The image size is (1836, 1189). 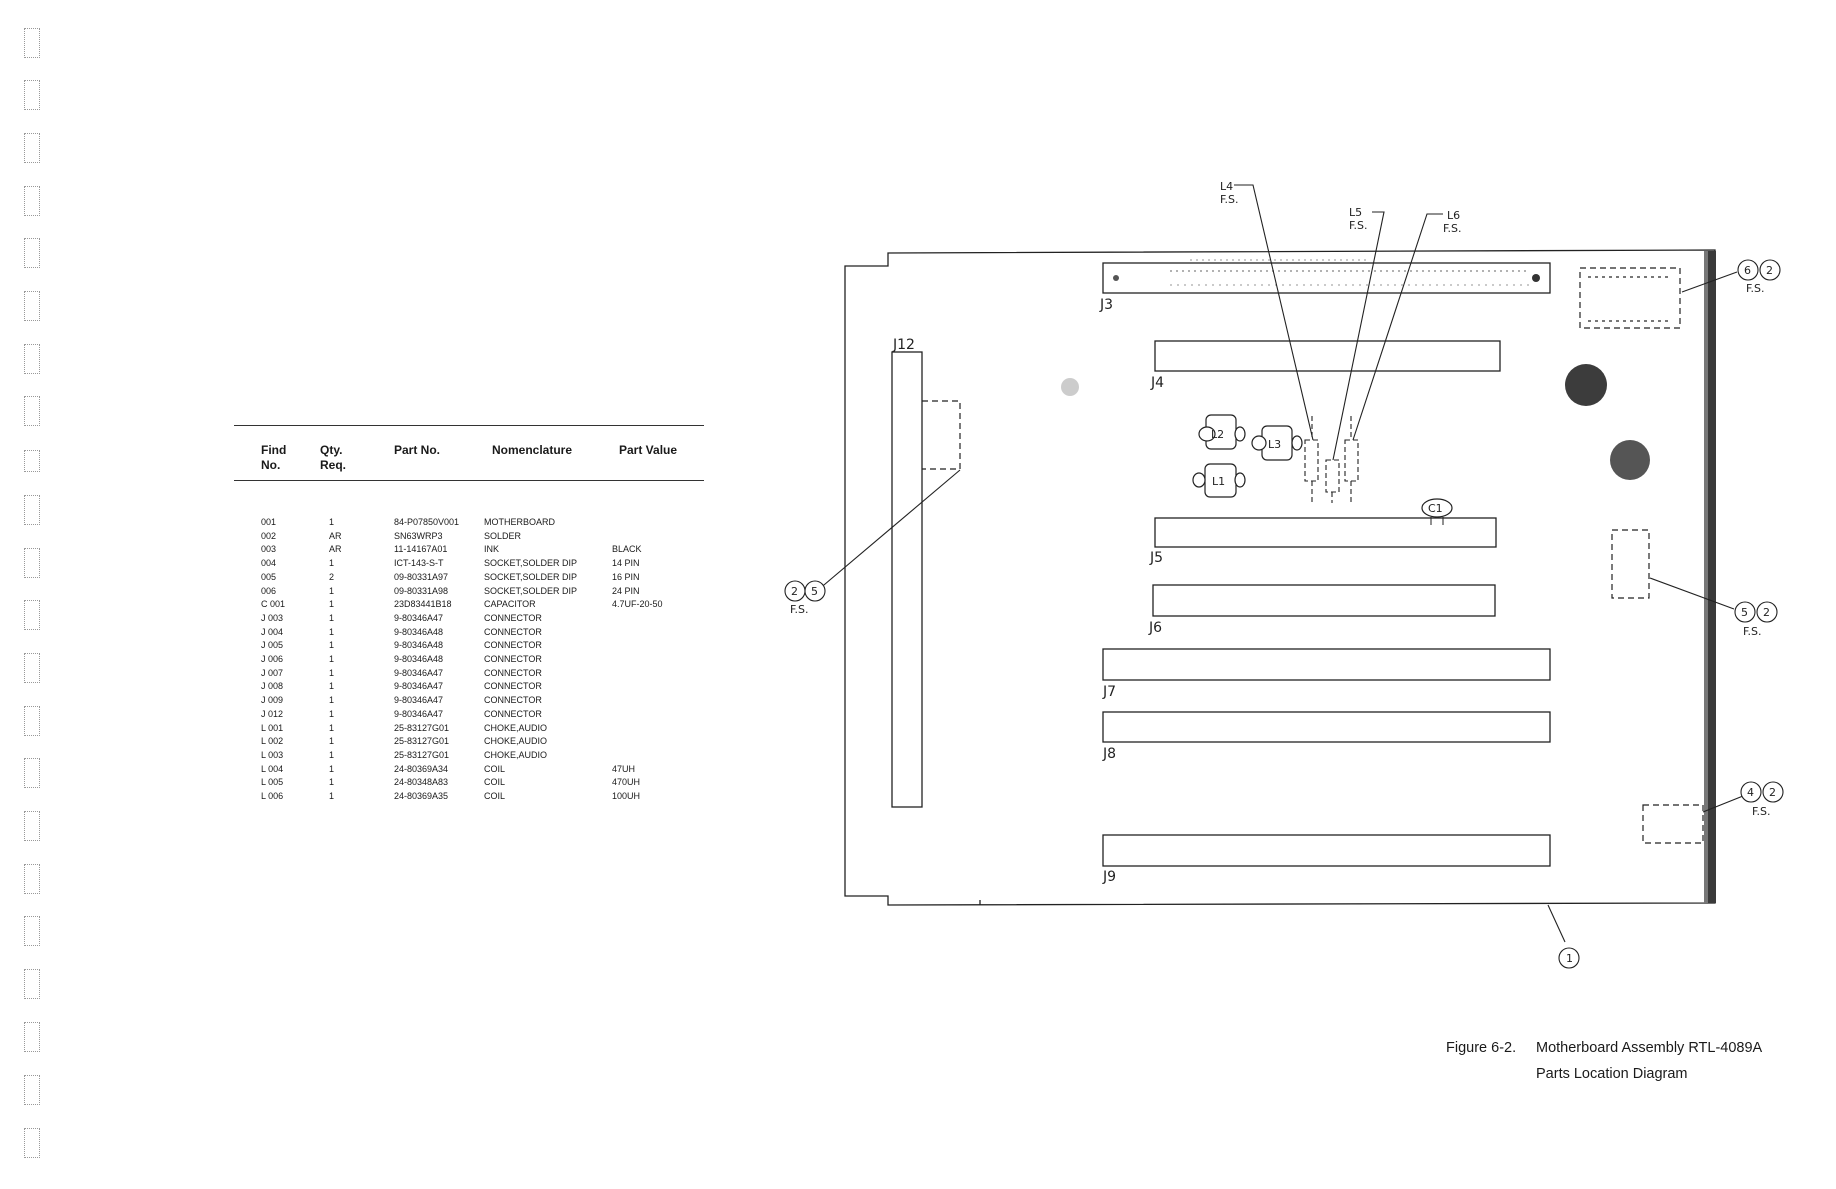 I want to click on label-l6: L6, so click(x=1453, y=215).